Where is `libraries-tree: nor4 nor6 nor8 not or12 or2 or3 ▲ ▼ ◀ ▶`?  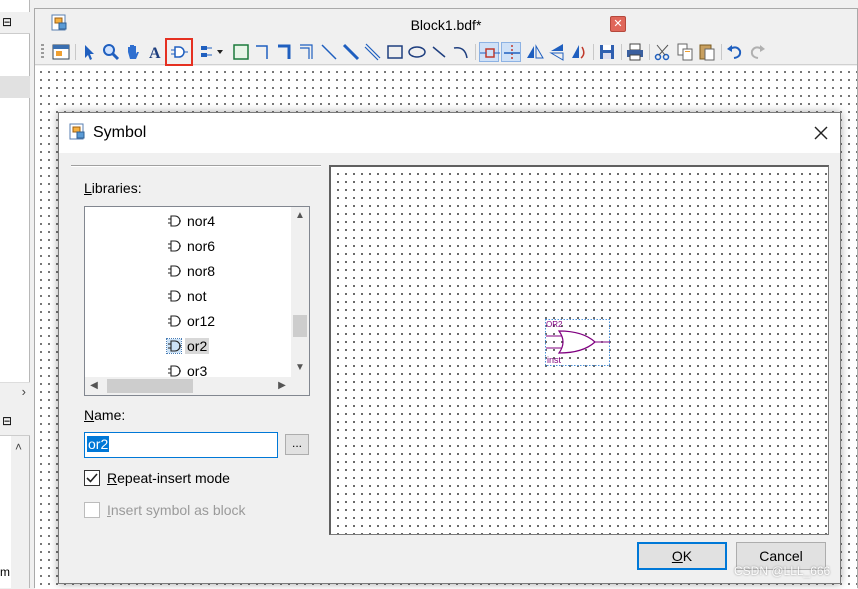
libraries-tree: nor4 nor6 nor8 not or12 or2 or3 ▲ ▼ ◀ ▶ is located at coordinates (197, 301).